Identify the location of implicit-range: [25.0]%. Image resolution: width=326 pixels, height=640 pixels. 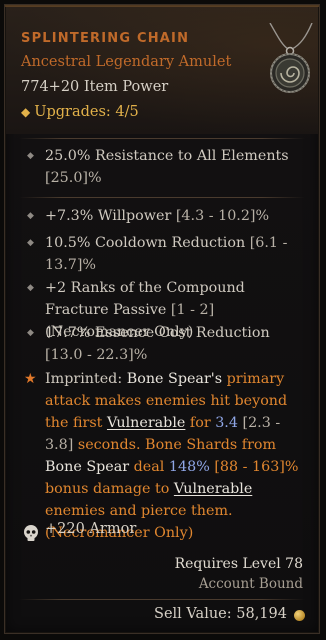
(73, 178).